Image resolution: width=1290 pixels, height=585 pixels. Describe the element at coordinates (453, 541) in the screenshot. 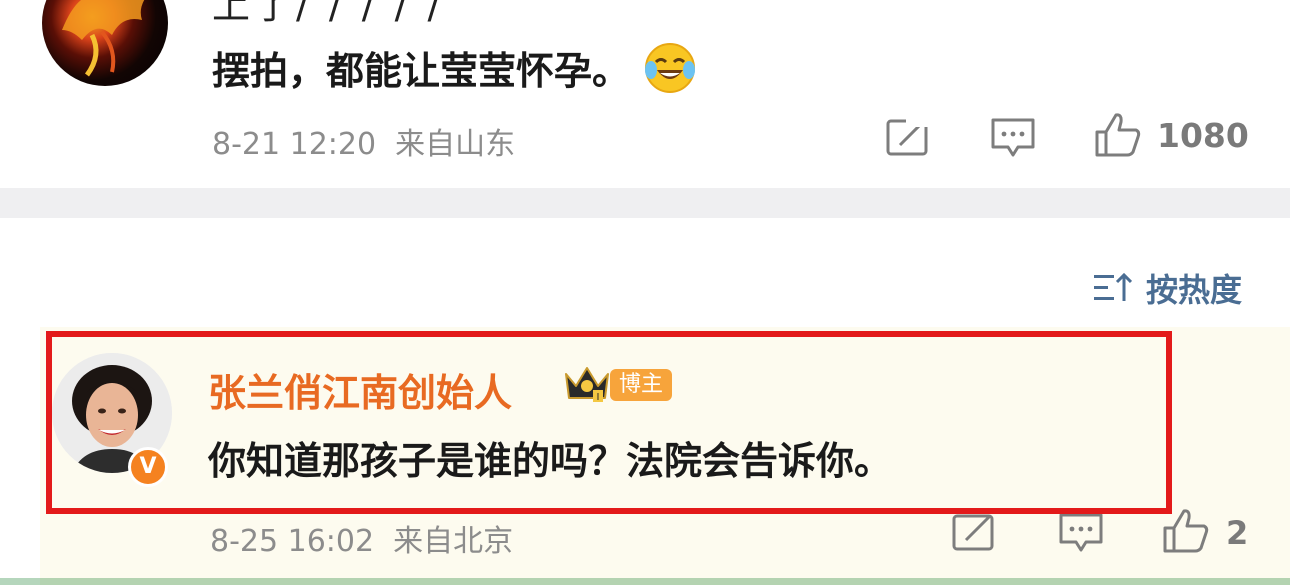

I see `author-comment-location: 来自北京` at that location.